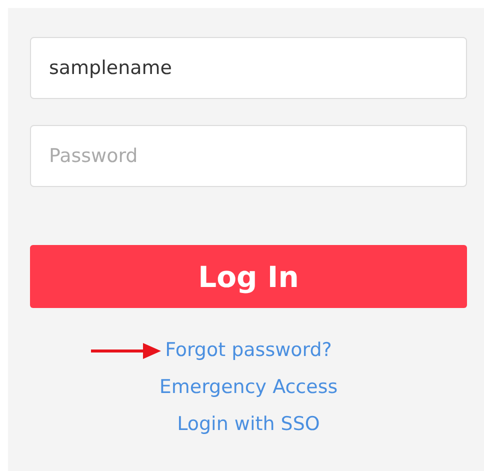  What do you see at coordinates (248, 387) in the screenshot?
I see `link: Emergency Access` at bounding box center [248, 387].